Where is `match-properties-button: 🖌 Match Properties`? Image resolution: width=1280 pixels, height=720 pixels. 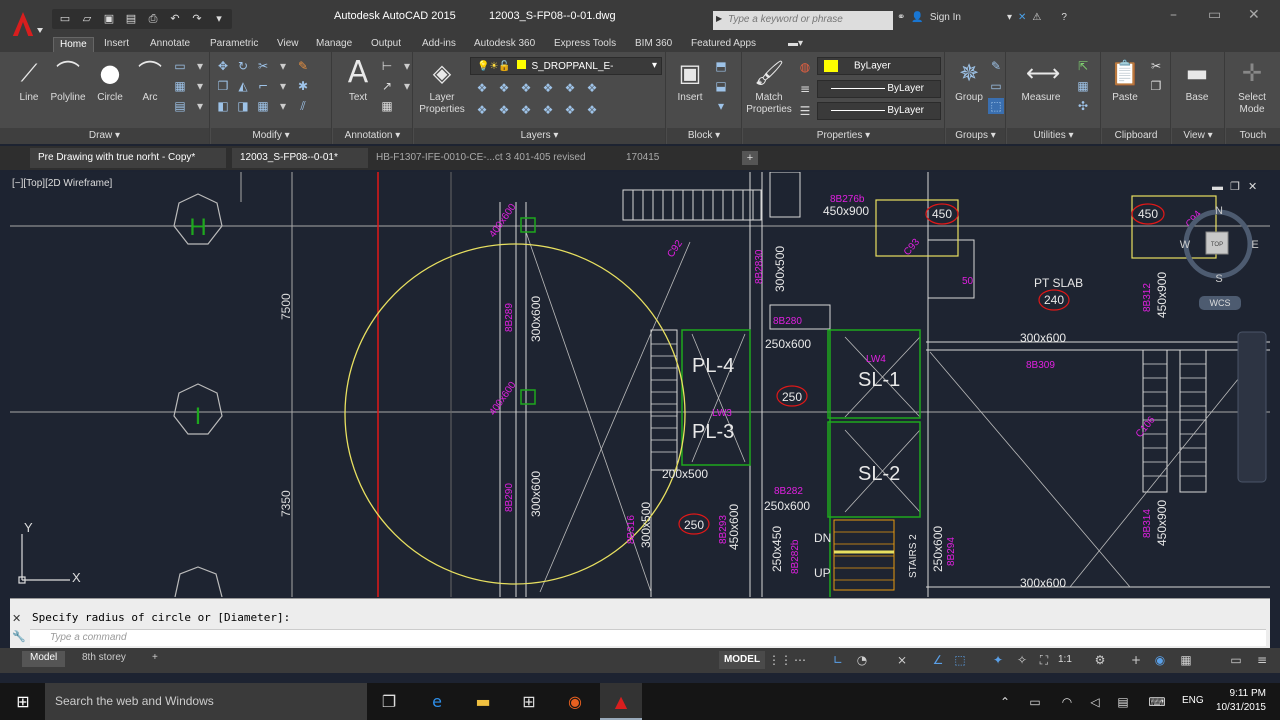
match-properties-button: 🖌 Match Properties is located at coordinates (769, 89).